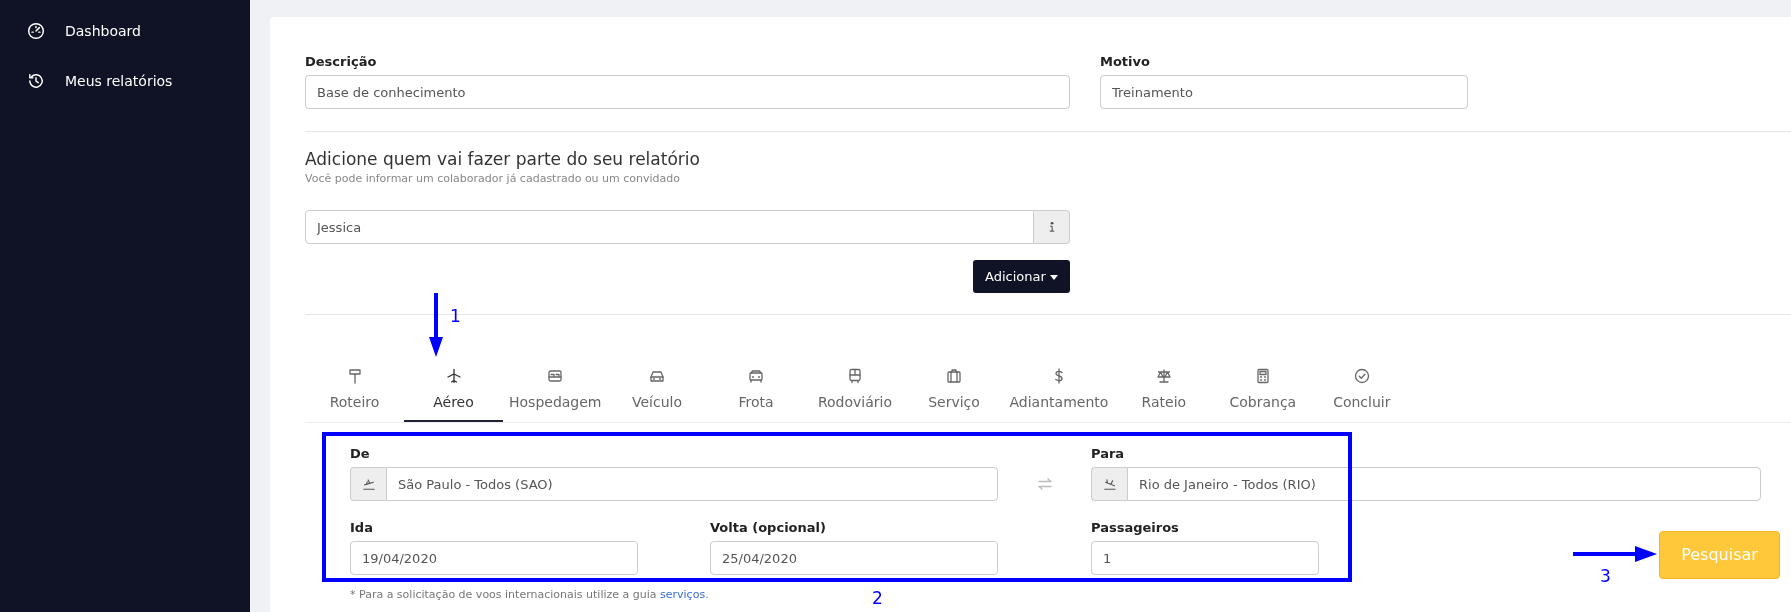  Describe the element at coordinates (877, 598) in the screenshot. I see `annotation-number: 2` at that location.